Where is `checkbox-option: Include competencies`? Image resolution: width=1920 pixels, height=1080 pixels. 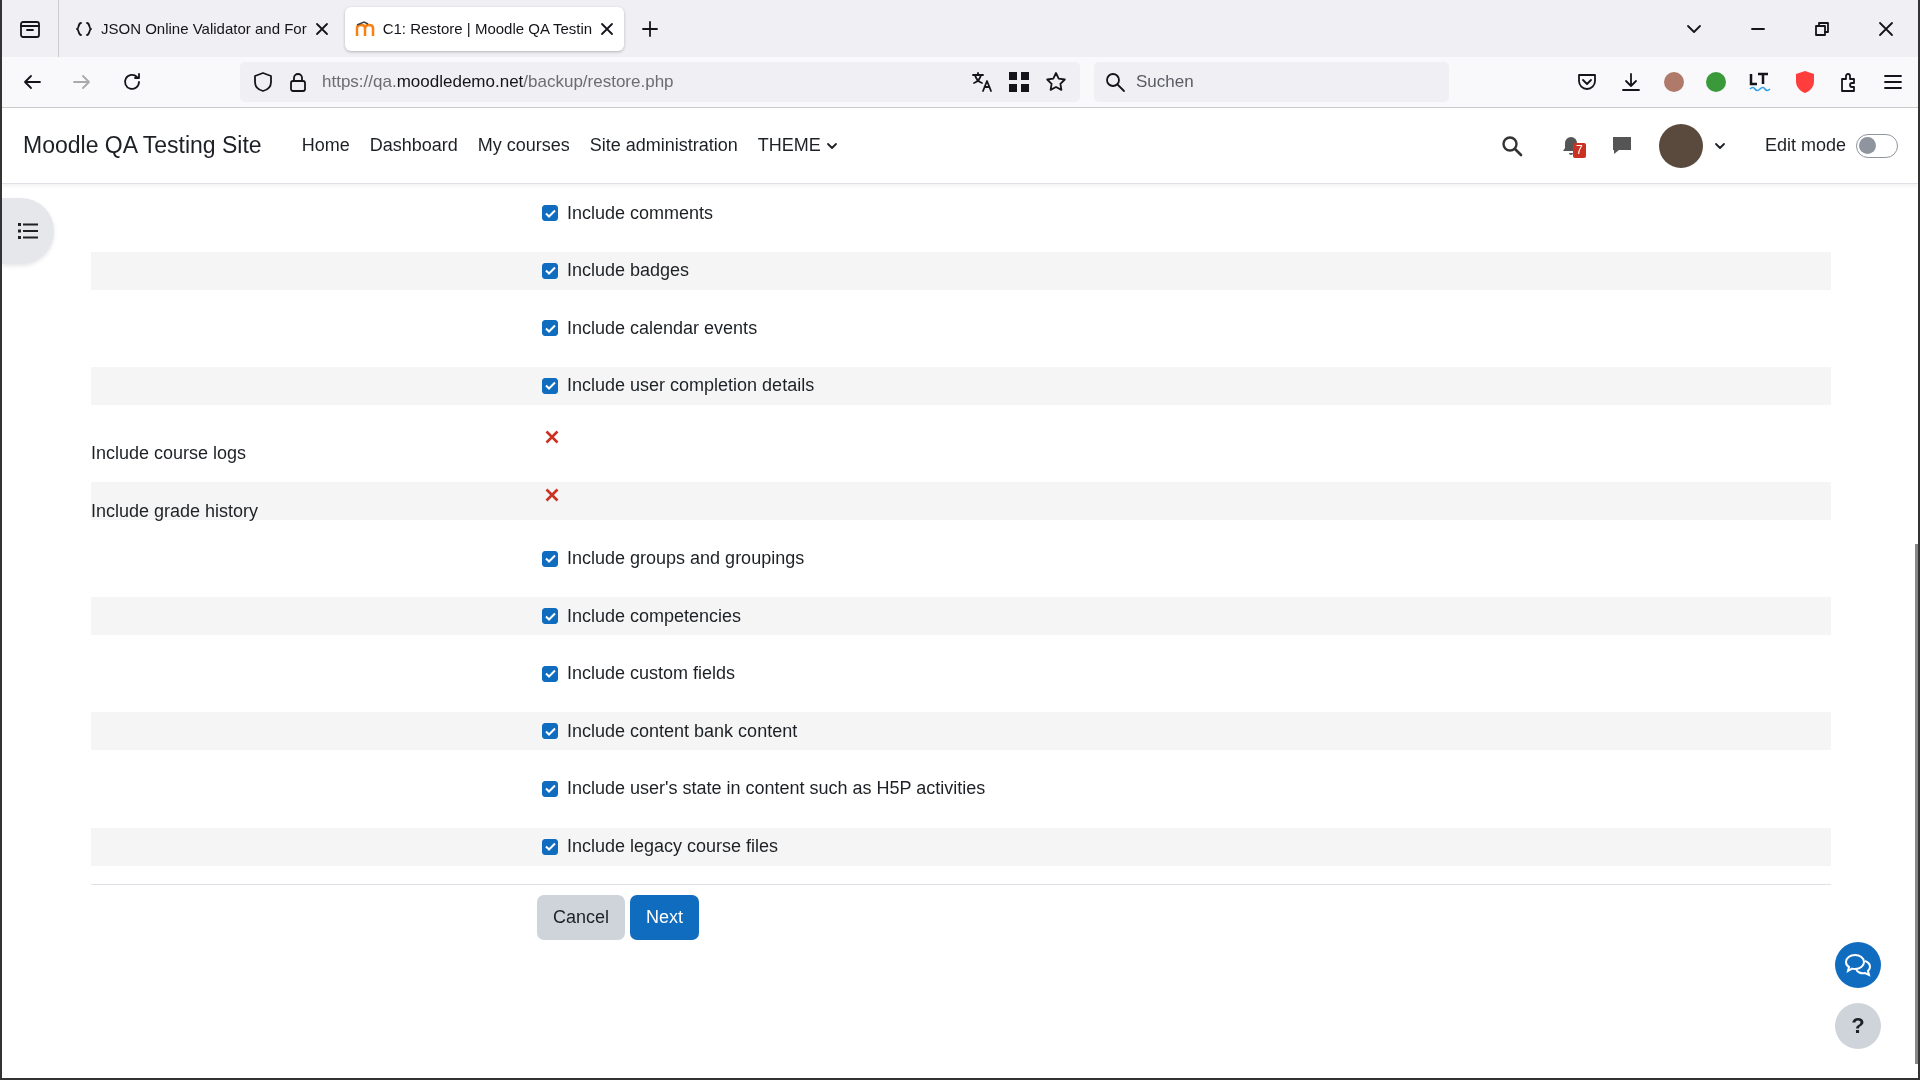
checkbox-option: Include competencies is located at coordinates (642, 616).